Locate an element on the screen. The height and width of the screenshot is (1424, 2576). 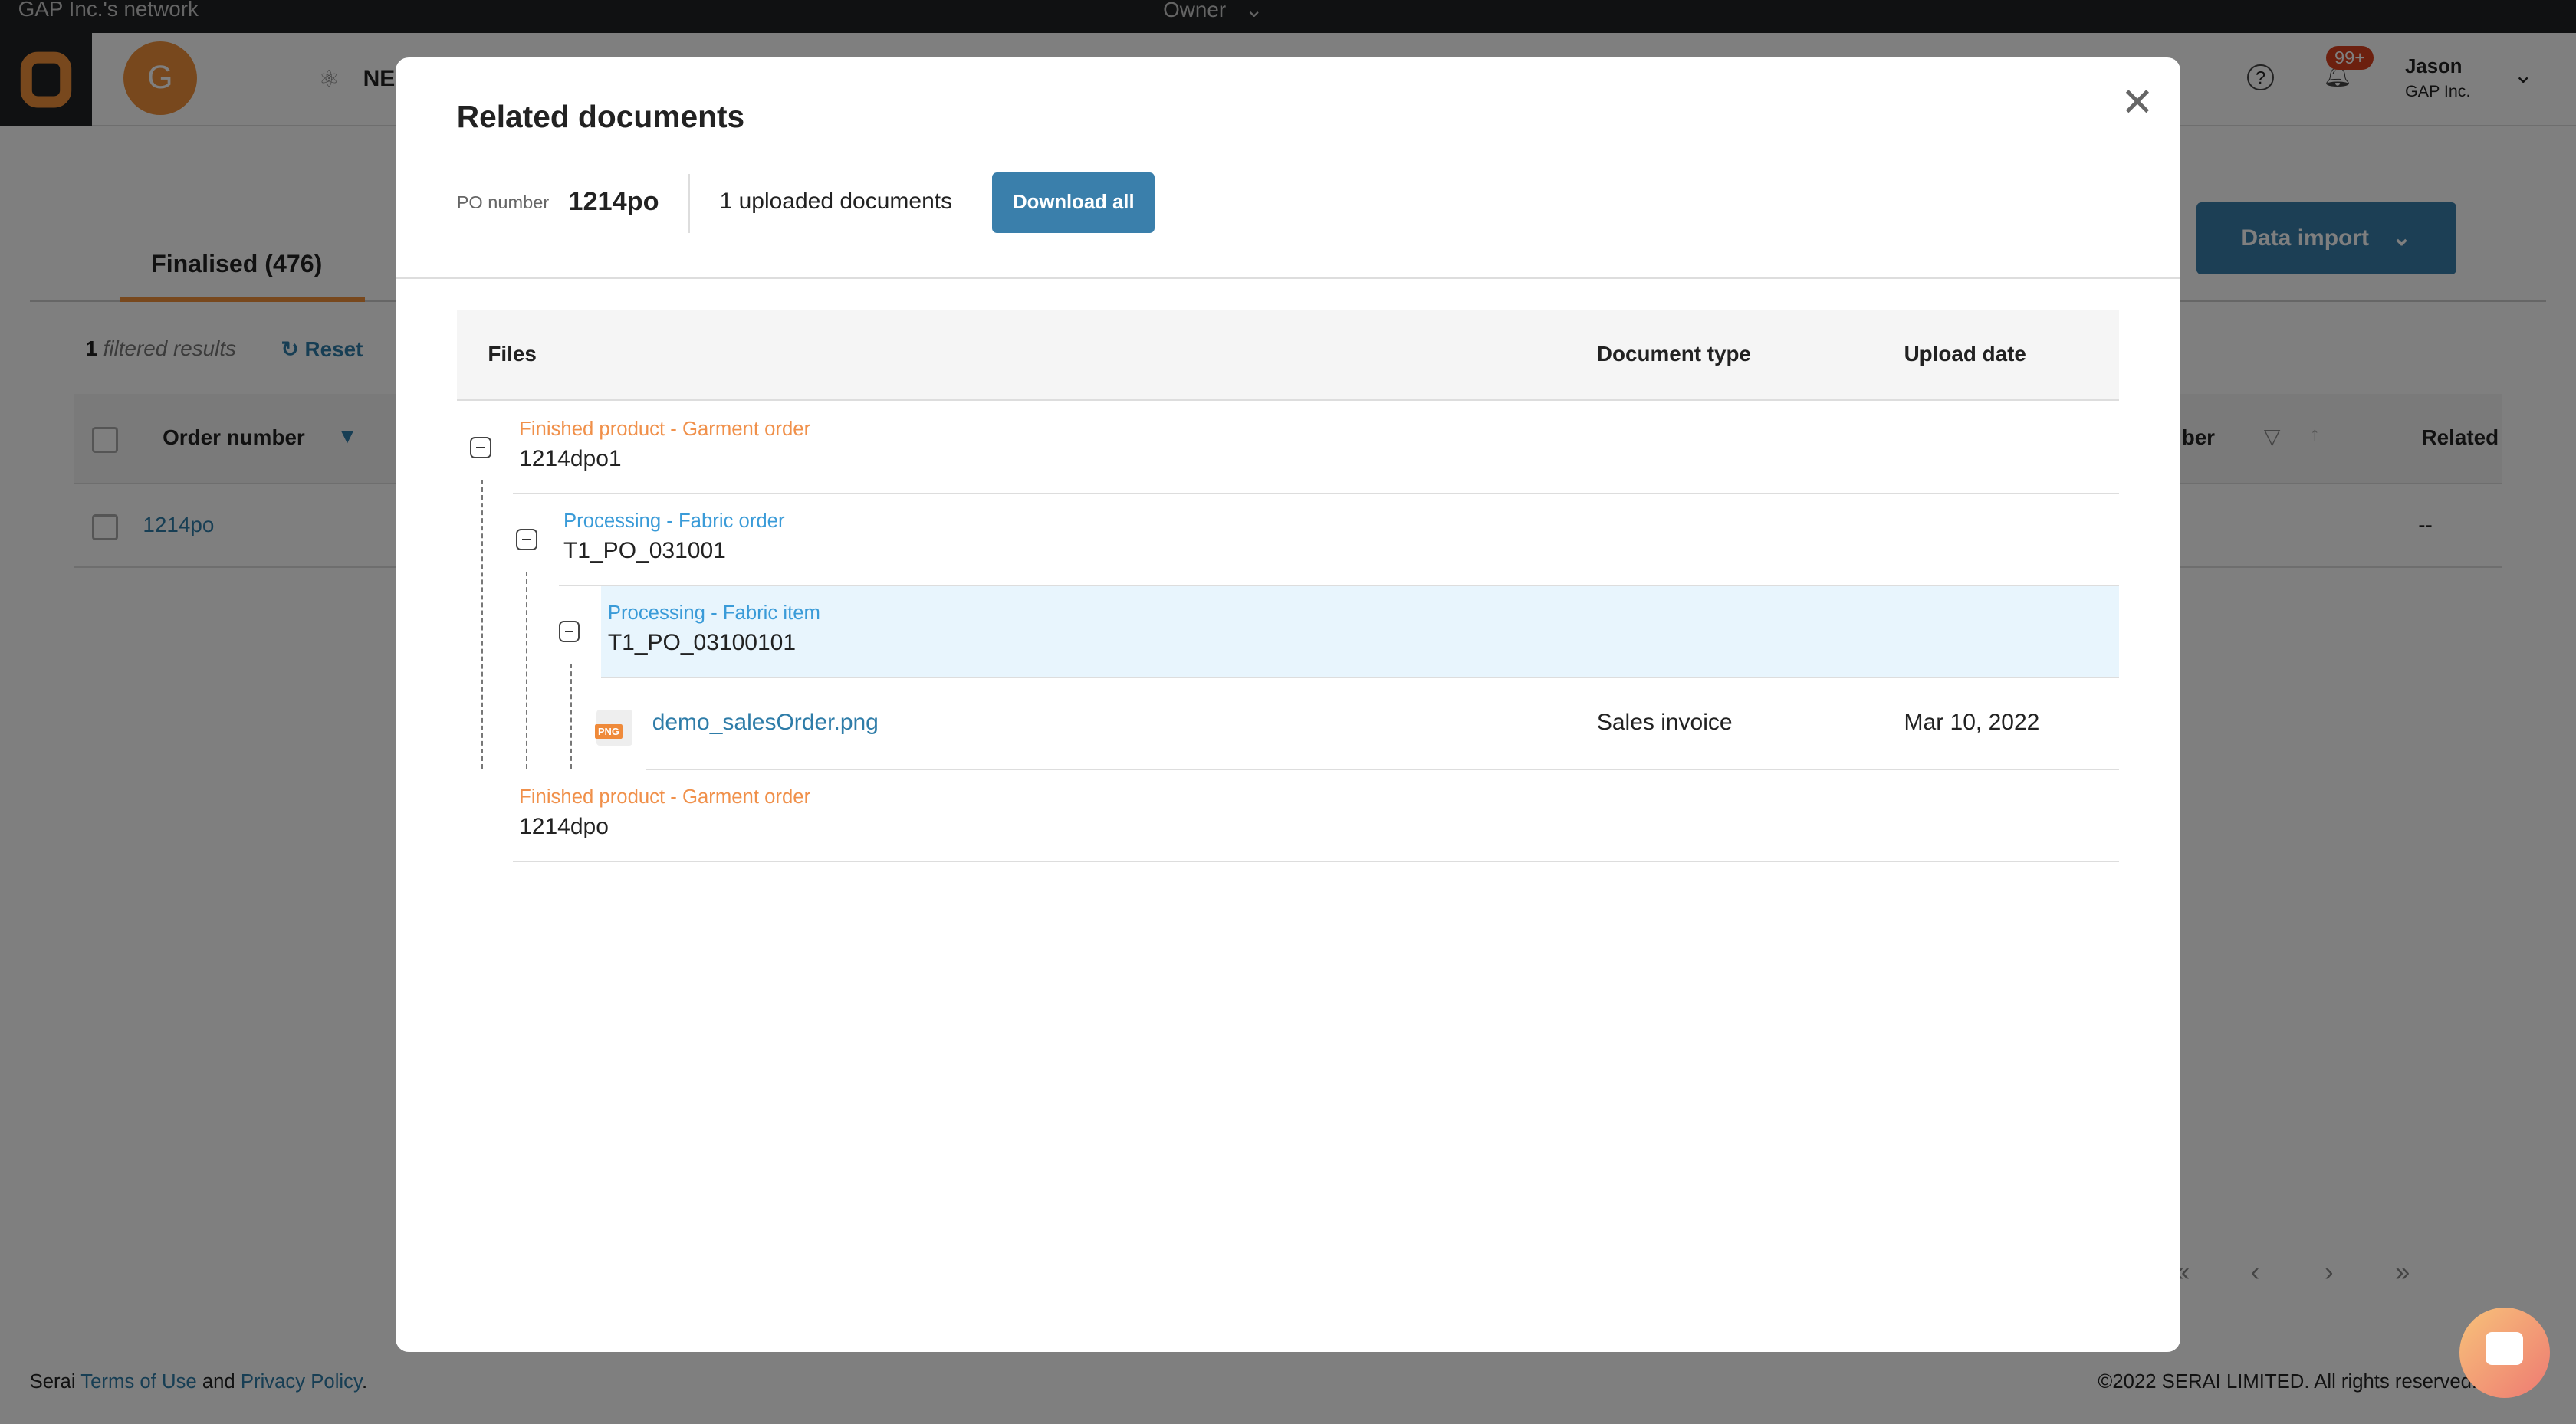
divider is located at coordinates (689, 204).